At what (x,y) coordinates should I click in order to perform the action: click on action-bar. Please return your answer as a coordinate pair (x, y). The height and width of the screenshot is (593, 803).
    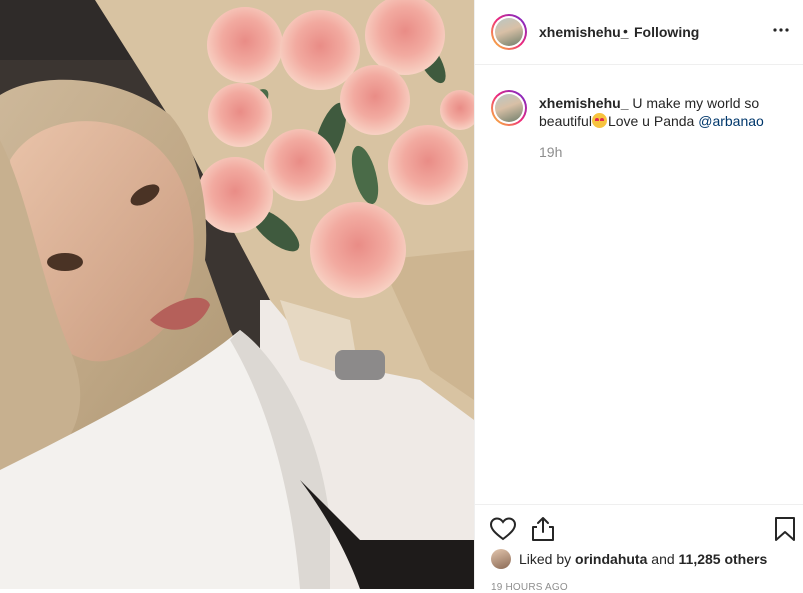
    Looking at the image, I should click on (639, 529).